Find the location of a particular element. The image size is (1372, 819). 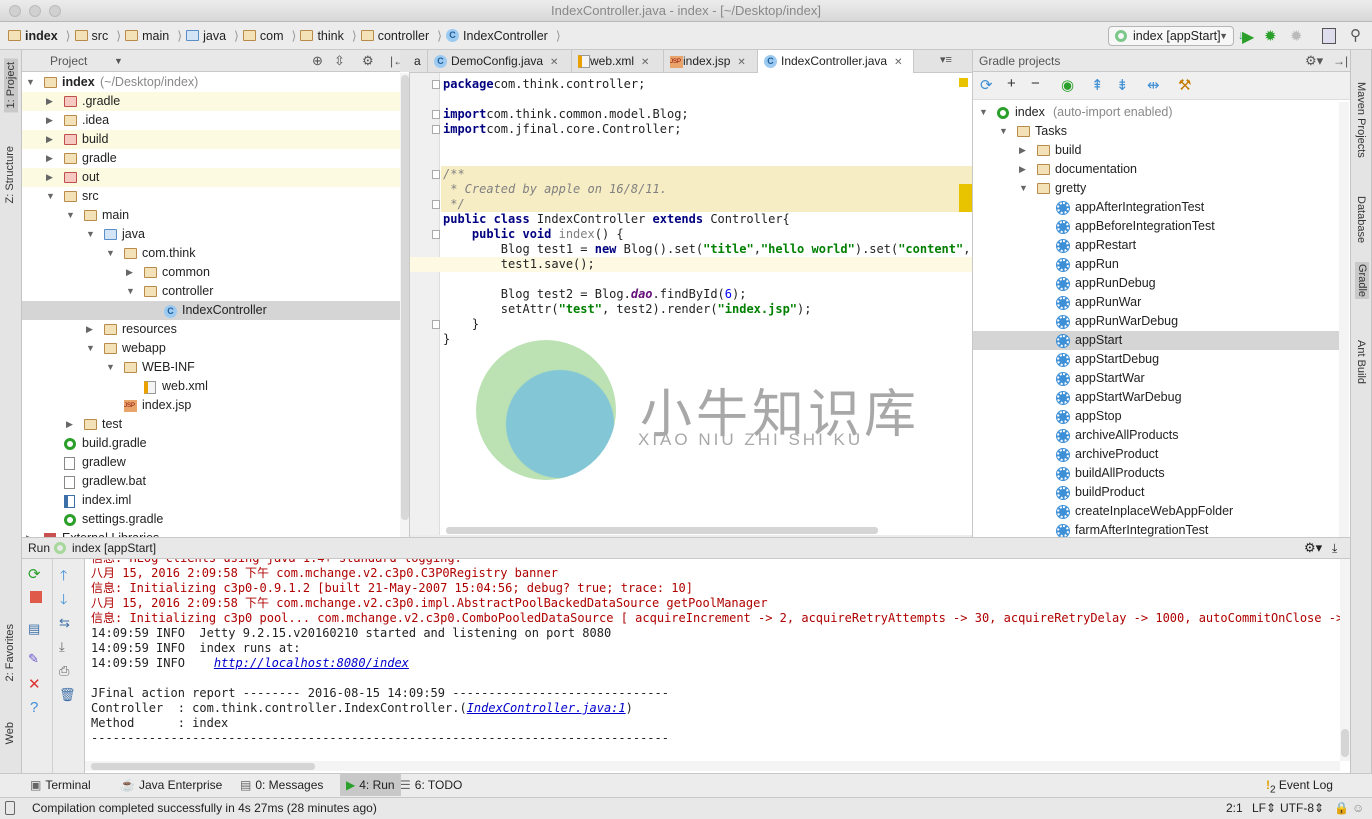

search-icon: ⚲ is located at coordinates (1355, 35).